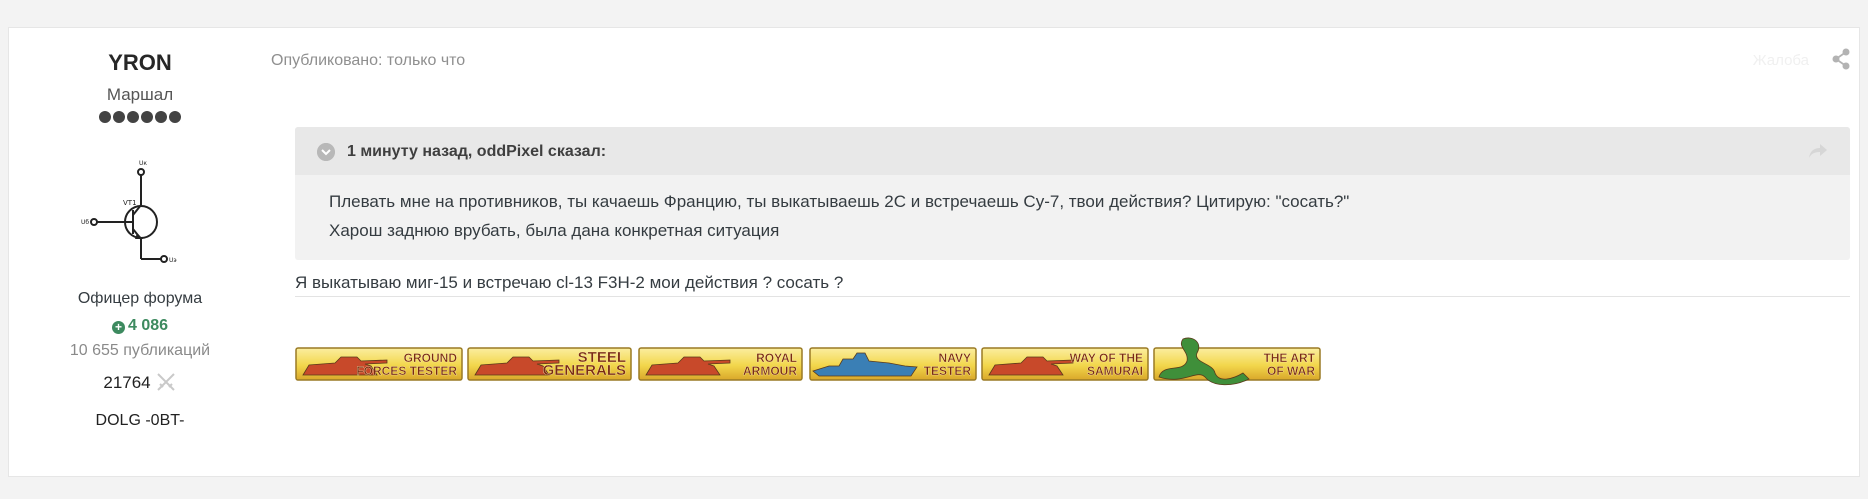 This screenshot has width=1868, height=499. I want to click on plus-circle-icon: +, so click(118, 327).